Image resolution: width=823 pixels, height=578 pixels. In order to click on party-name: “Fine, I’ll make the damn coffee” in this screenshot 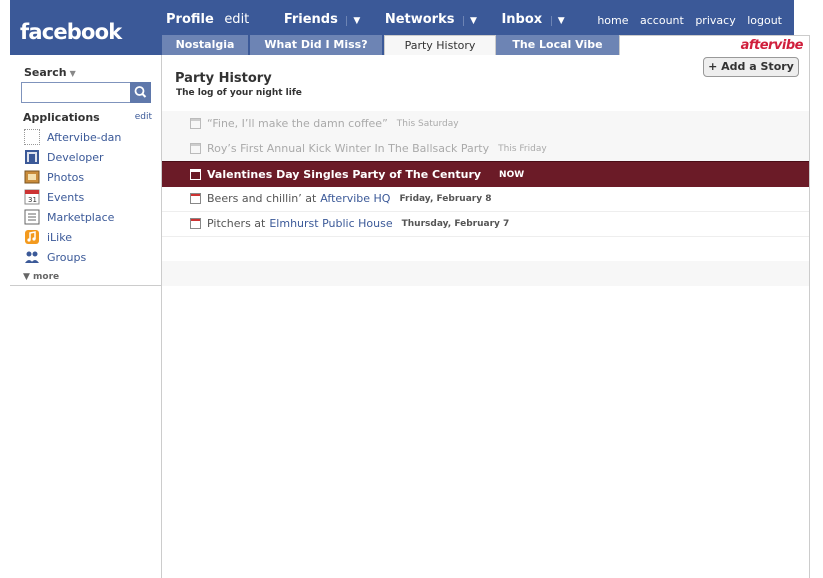, I will do `click(297, 123)`.